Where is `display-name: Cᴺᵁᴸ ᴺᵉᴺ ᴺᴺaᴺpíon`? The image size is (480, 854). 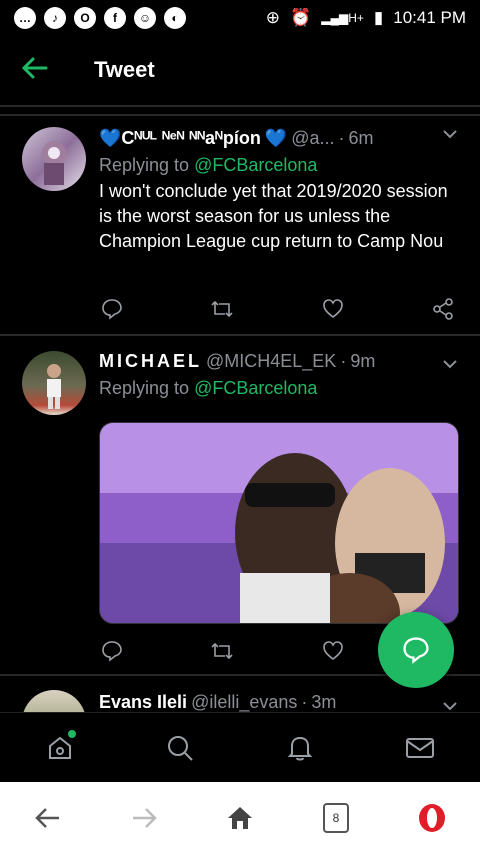 display-name: Cᴺᵁᴸ ᴺᵉᴺ ᴺᴺaᴺpíon is located at coordinates (190, 138).